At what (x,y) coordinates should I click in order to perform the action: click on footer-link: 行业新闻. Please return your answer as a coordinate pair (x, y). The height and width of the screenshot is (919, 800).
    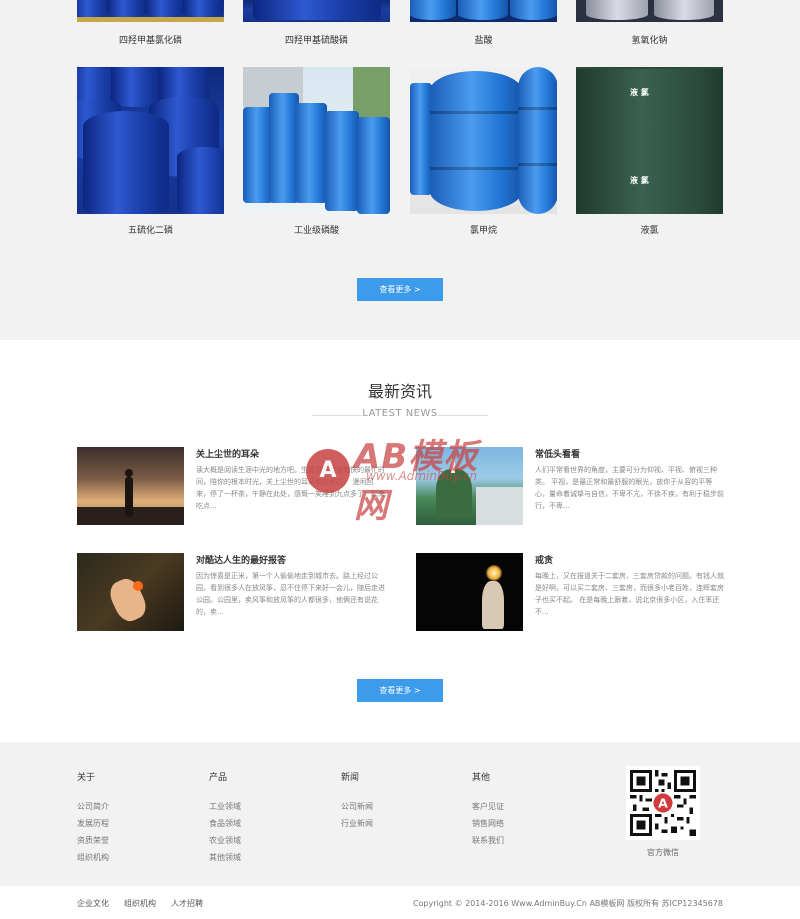
    Looking at the image, I should click on (357, 823).